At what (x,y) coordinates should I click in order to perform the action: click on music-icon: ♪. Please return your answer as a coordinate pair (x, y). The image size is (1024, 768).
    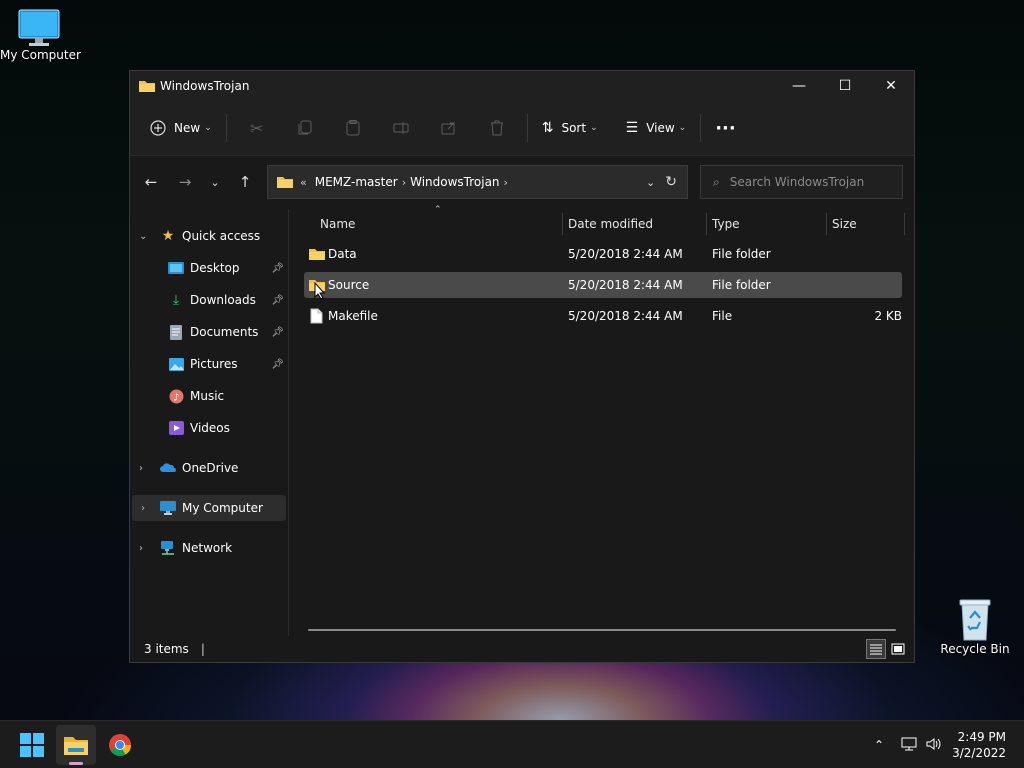
    Looking at the image, I should click on (176, 396).